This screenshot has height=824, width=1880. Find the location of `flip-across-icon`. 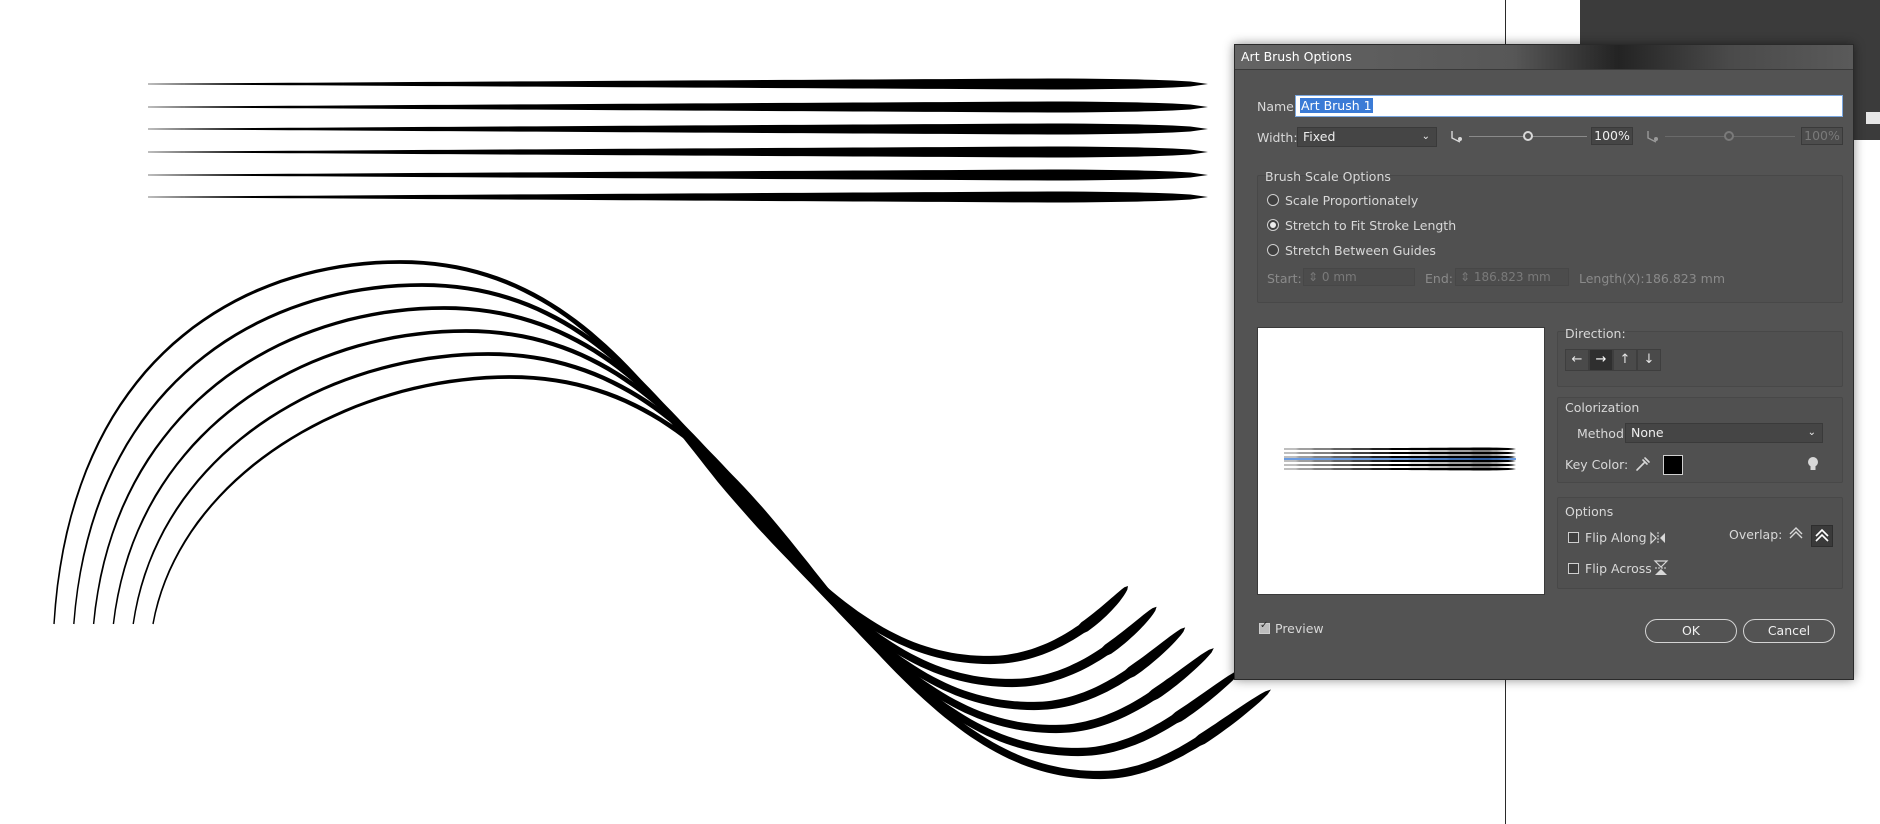

flip-across-icon is located at coordinates (1661, 567).